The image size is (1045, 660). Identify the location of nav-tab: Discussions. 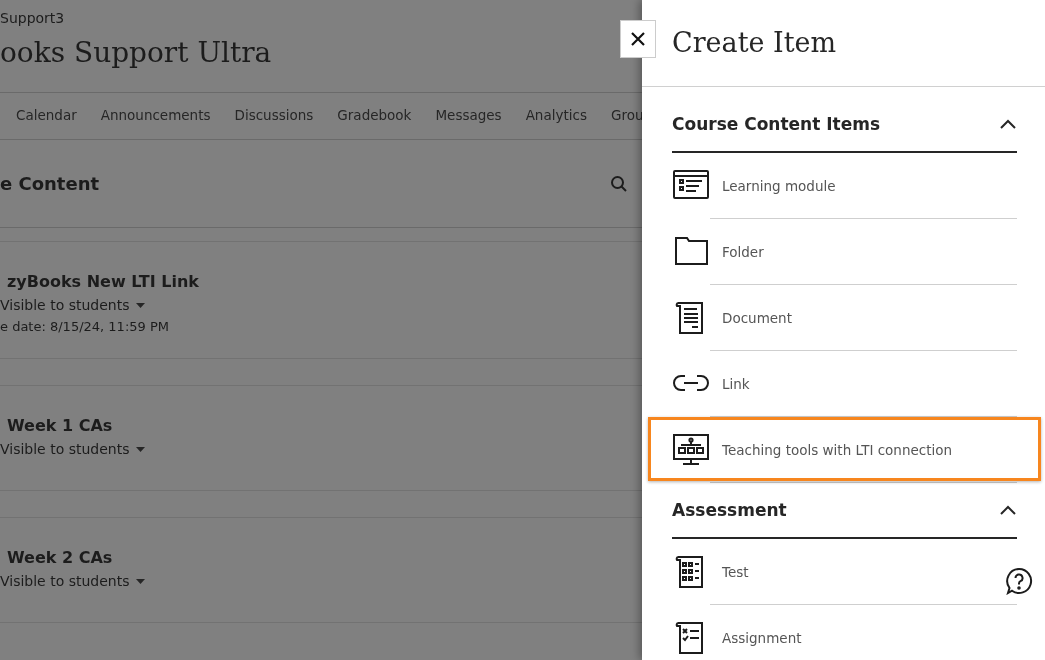
(274, 116).